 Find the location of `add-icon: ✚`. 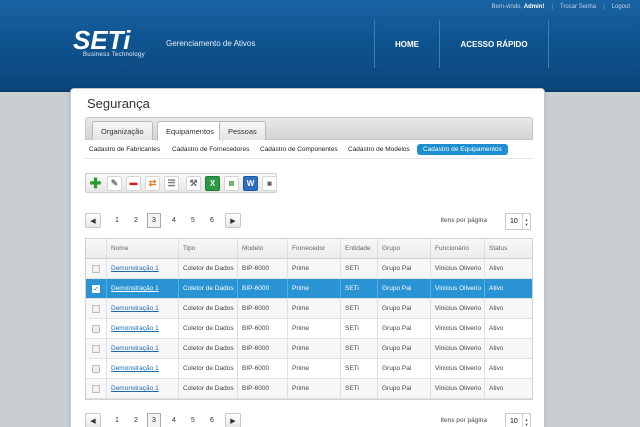

add-icon: ✚ is located at coordinates (95, 183).